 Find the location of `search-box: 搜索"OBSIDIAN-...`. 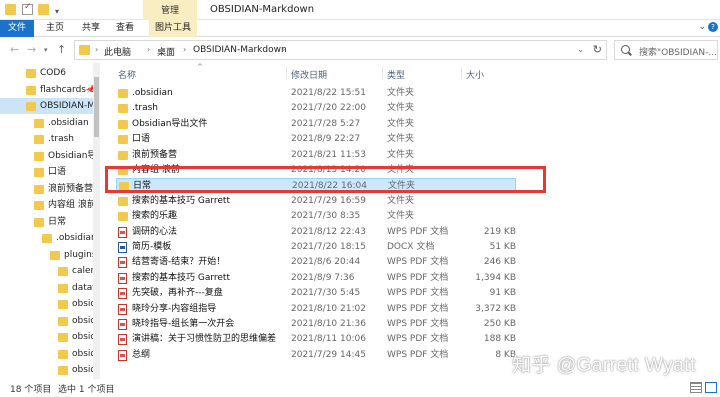

search-box: 搜索"OBSIDIAN-... is located at coordinates (666, 50).